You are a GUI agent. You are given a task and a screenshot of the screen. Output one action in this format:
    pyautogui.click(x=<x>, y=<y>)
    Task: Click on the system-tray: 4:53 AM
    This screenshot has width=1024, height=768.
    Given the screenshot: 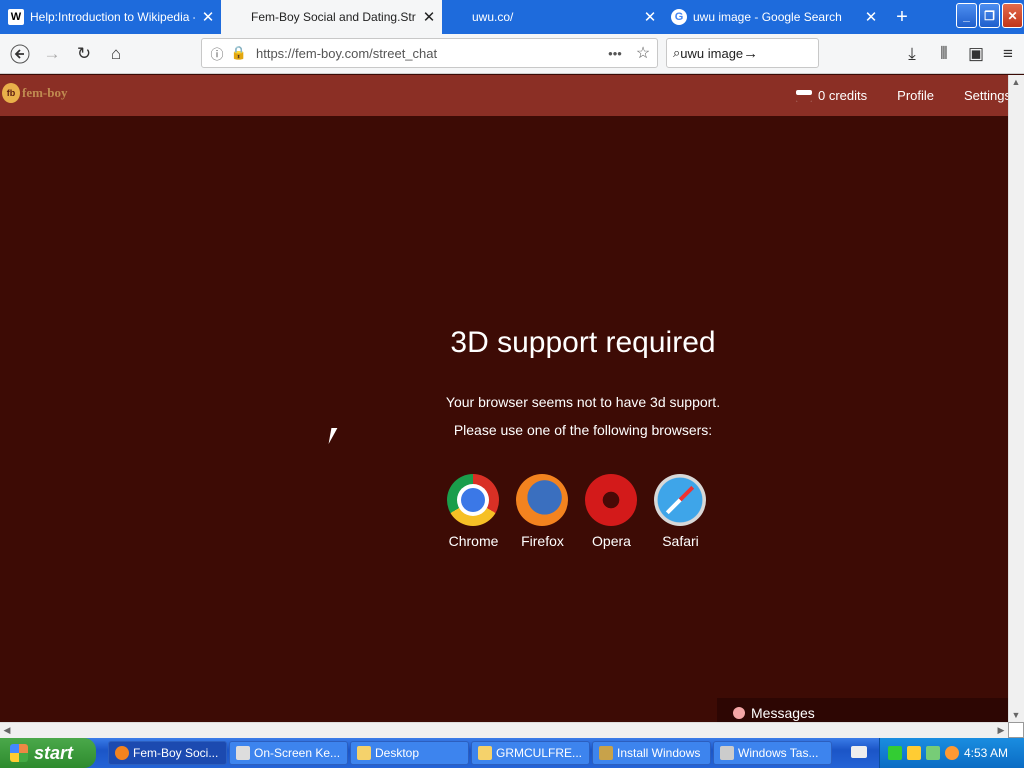 What is the action you would take?
    pyautogui.click(x=951, y=753)
    